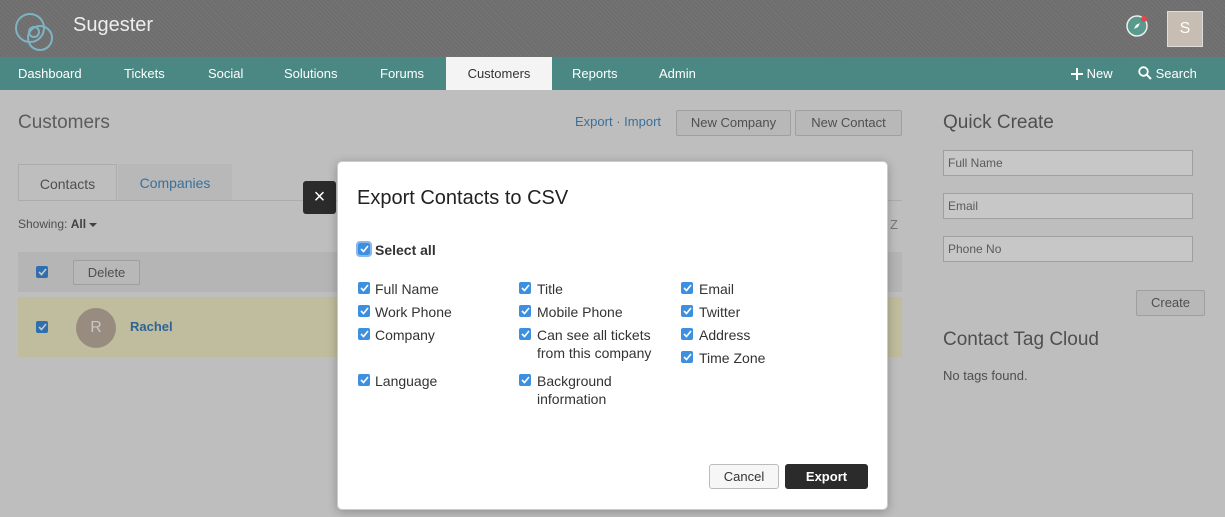  What do you see at coordinates (612, 28) in the screenshot?
I see `top-bar: Sugester S` at bounding box center [612, 28].